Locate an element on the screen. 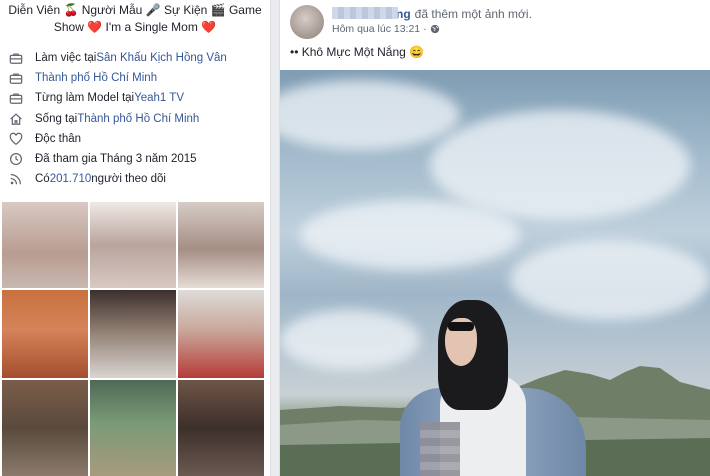 This screenshot has width=710, height=476. intro-item-work-city: Thành phố Hồ Chí Minh is located at coordinates (135, 78).